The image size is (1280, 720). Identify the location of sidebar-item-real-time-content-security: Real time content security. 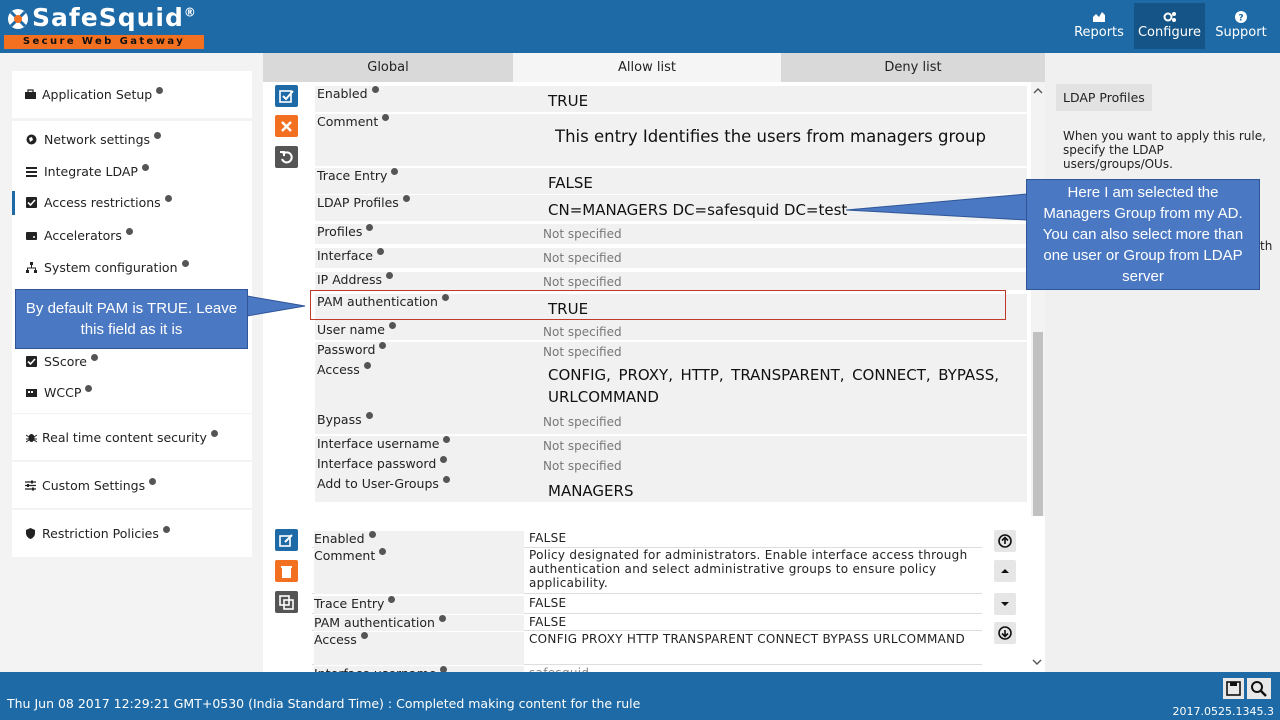
(132, 438).